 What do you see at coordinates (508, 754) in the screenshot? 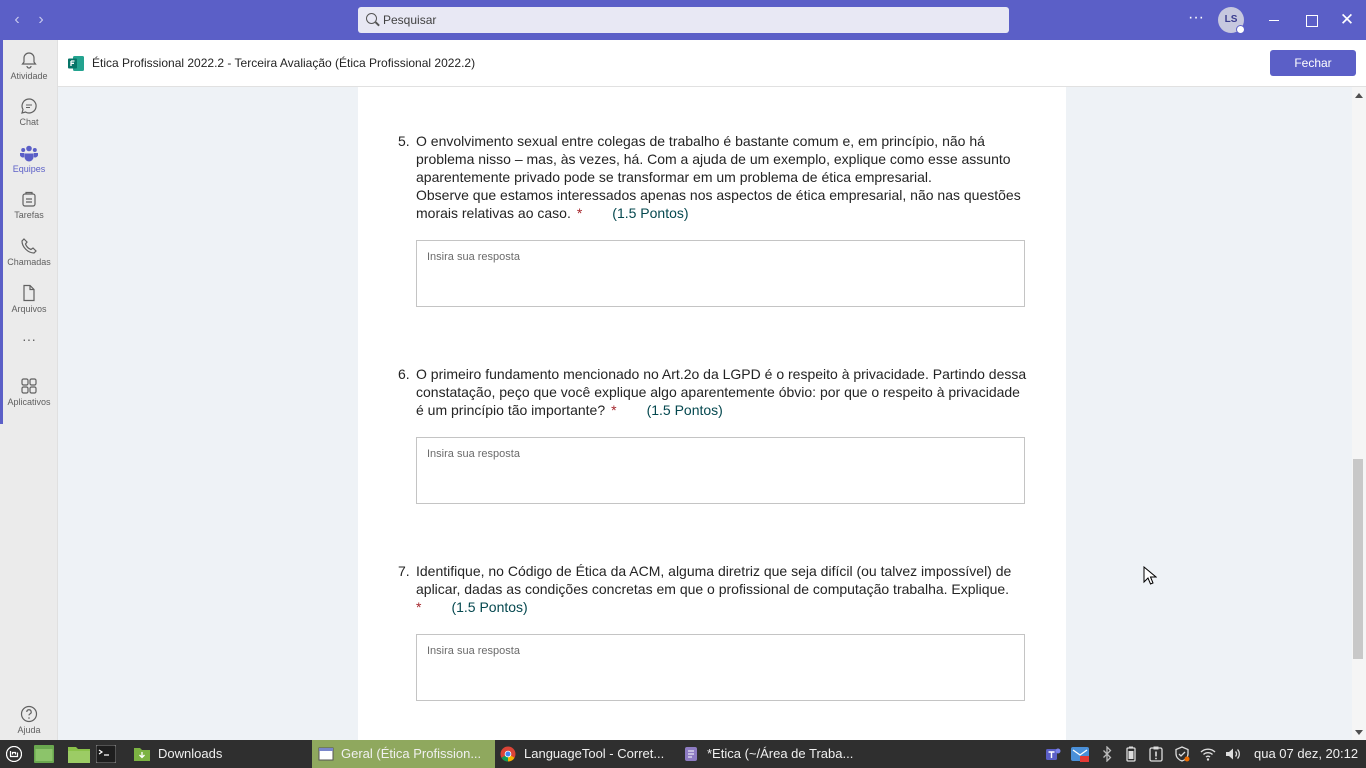
I see `chrome-icon` at bounding box center [508, 754].